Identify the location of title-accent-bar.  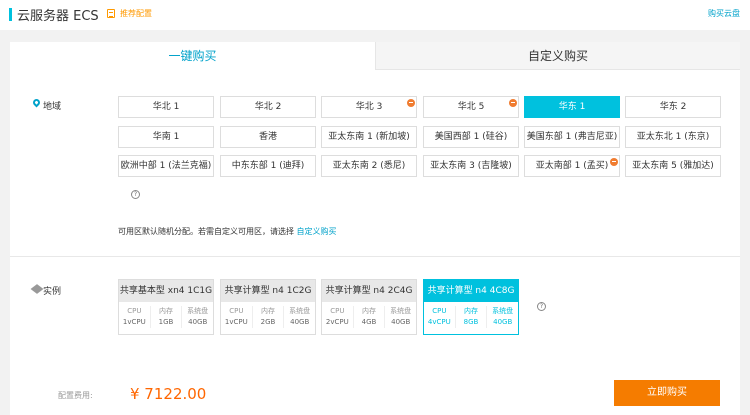
(10, 14).